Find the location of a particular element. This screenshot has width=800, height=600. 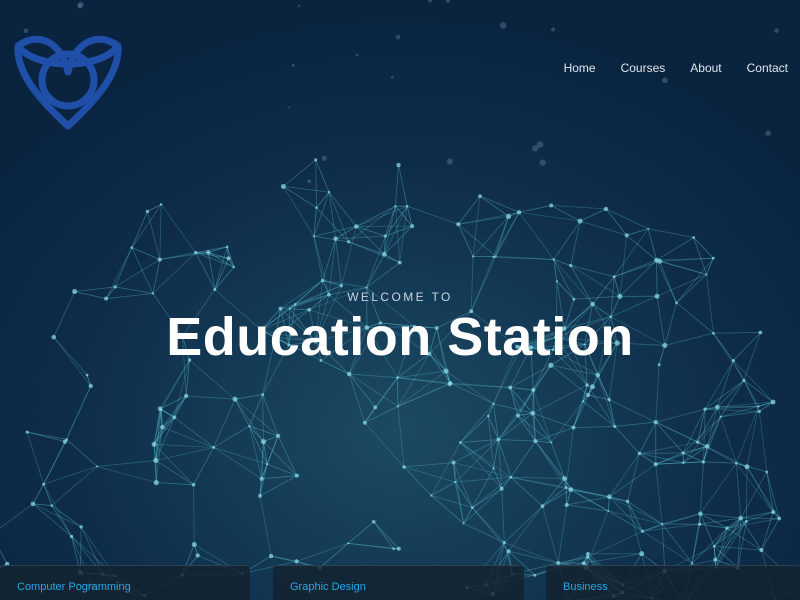

course-card-programming: Computer Pogramming is located at coordinates (125, 582).